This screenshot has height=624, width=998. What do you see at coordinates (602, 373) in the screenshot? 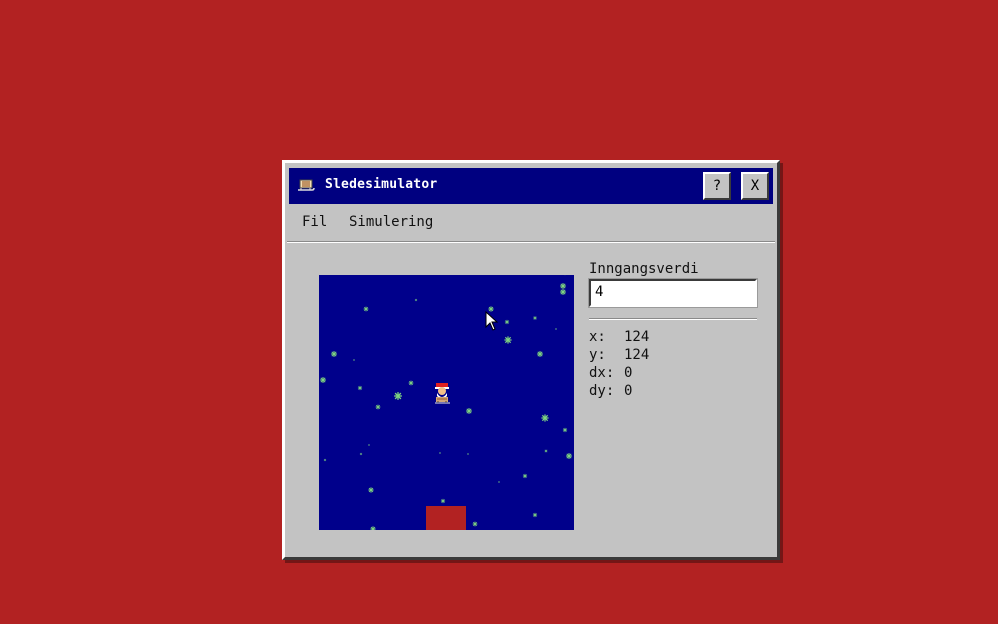
I see `readout-dx-key: dx:` at bounding box center [602, 373].